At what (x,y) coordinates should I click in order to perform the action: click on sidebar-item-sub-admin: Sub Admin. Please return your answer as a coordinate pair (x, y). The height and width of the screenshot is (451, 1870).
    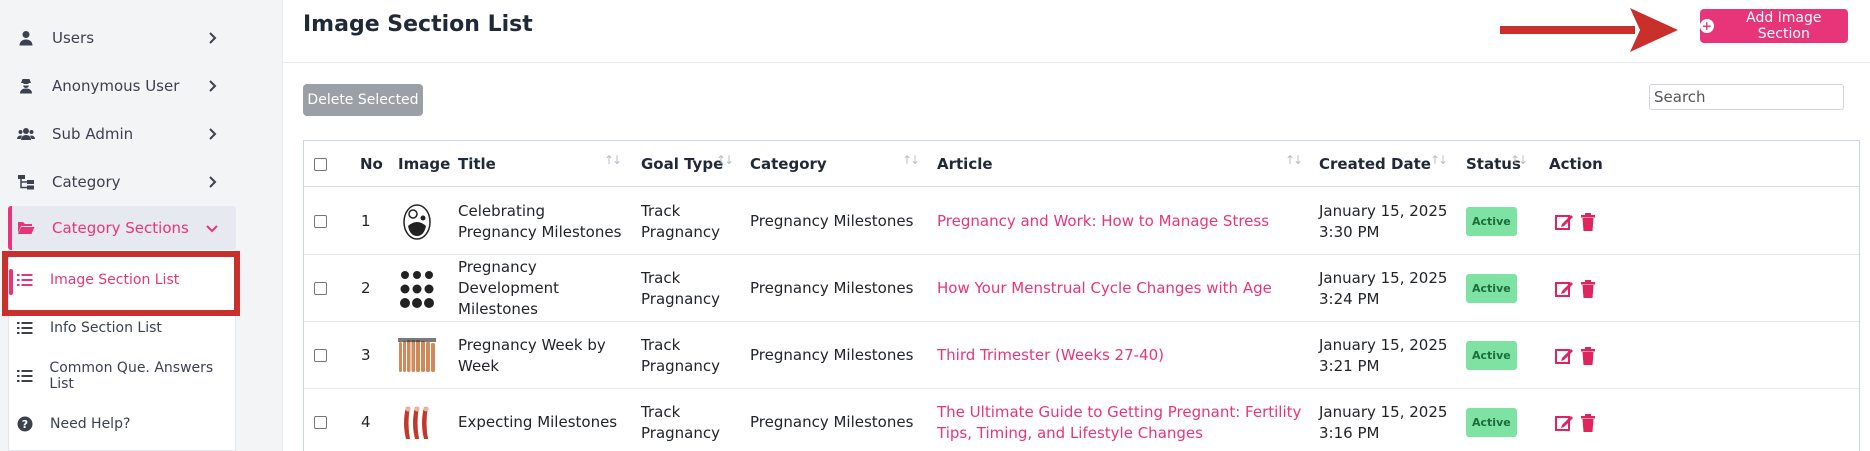
    Looking at the image, I should click on (122, 134).